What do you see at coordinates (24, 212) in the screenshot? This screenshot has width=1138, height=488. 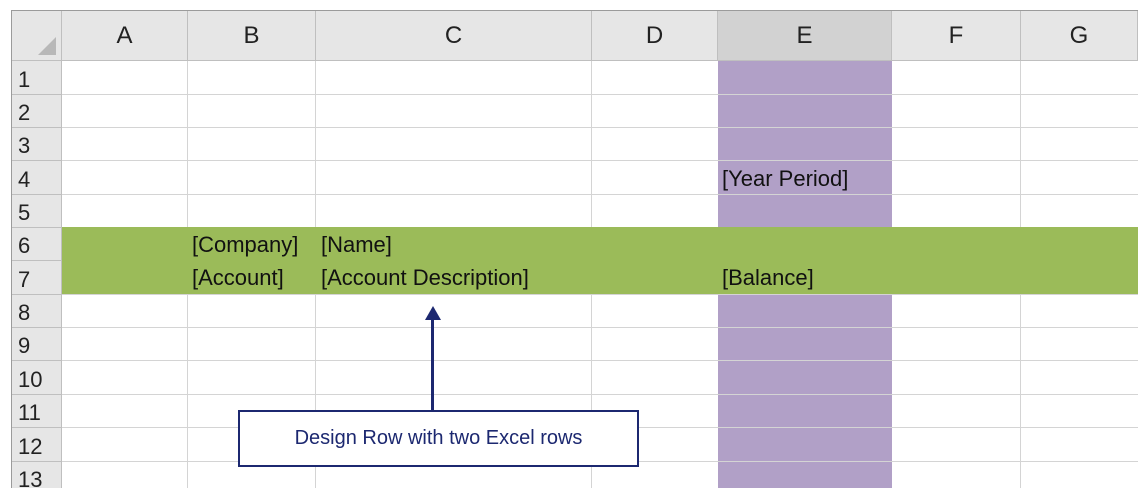 I see `row-number: 5` at bounding box center [24, 212].